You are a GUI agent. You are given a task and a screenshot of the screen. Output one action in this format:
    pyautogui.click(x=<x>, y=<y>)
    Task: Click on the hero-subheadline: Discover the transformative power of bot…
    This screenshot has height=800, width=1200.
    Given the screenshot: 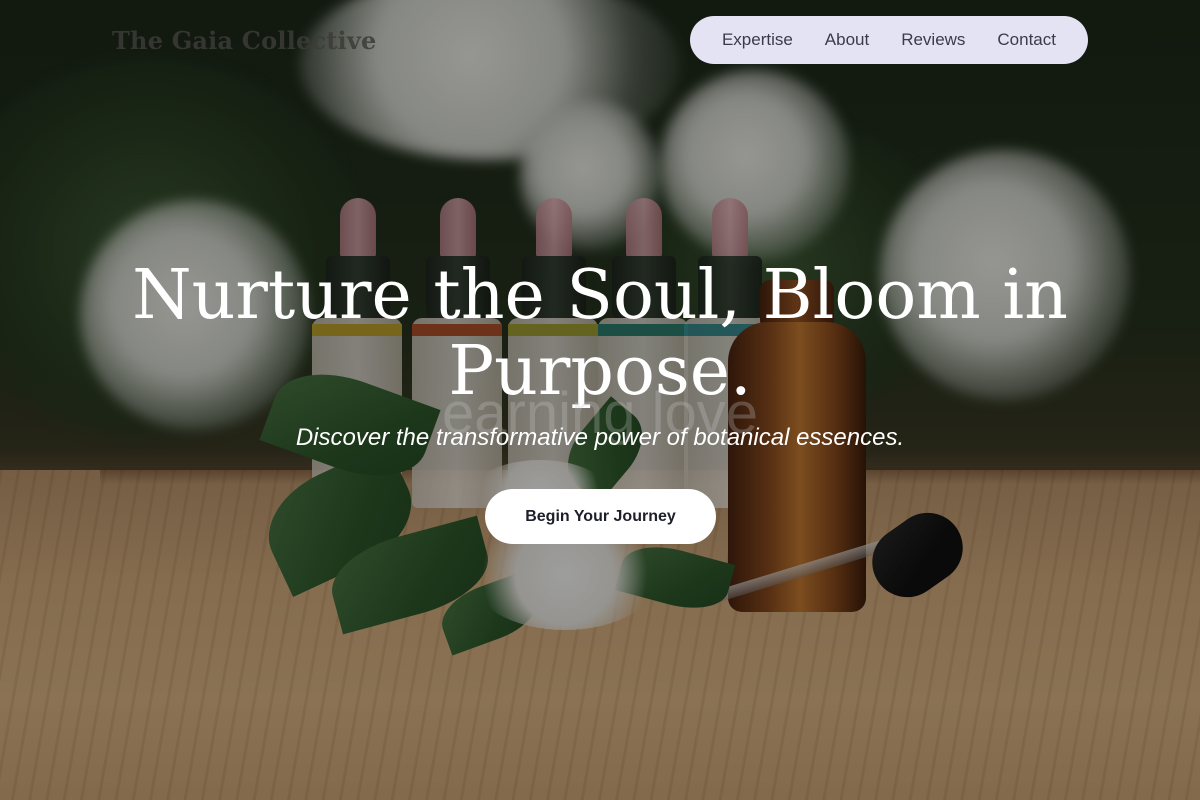 What is the action you would take?
    pyautogui.click(x=600, y=437)
    